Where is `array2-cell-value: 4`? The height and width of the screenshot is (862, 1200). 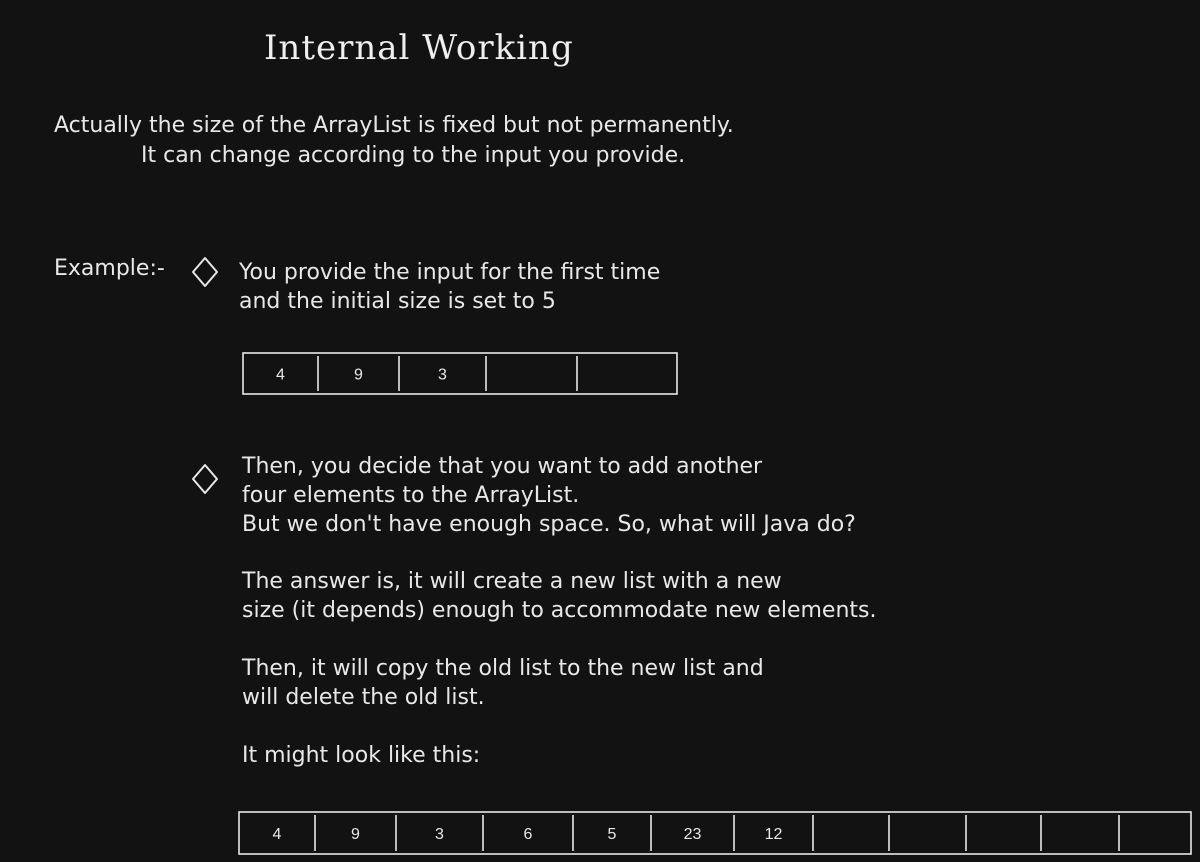
array2-cell-value: 4 is located at coordinates (277, 834).